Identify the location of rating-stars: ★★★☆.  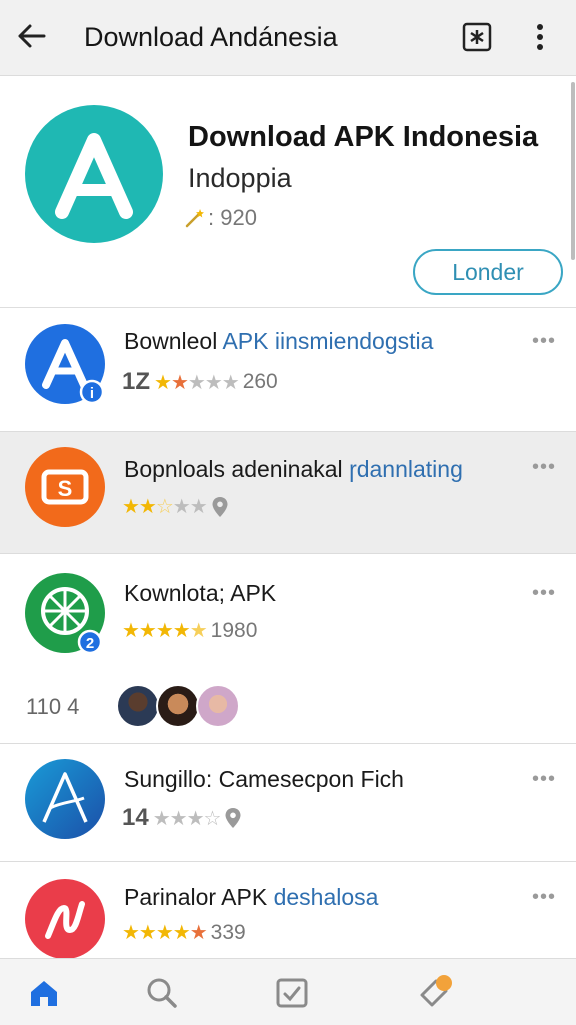
(187, 818).